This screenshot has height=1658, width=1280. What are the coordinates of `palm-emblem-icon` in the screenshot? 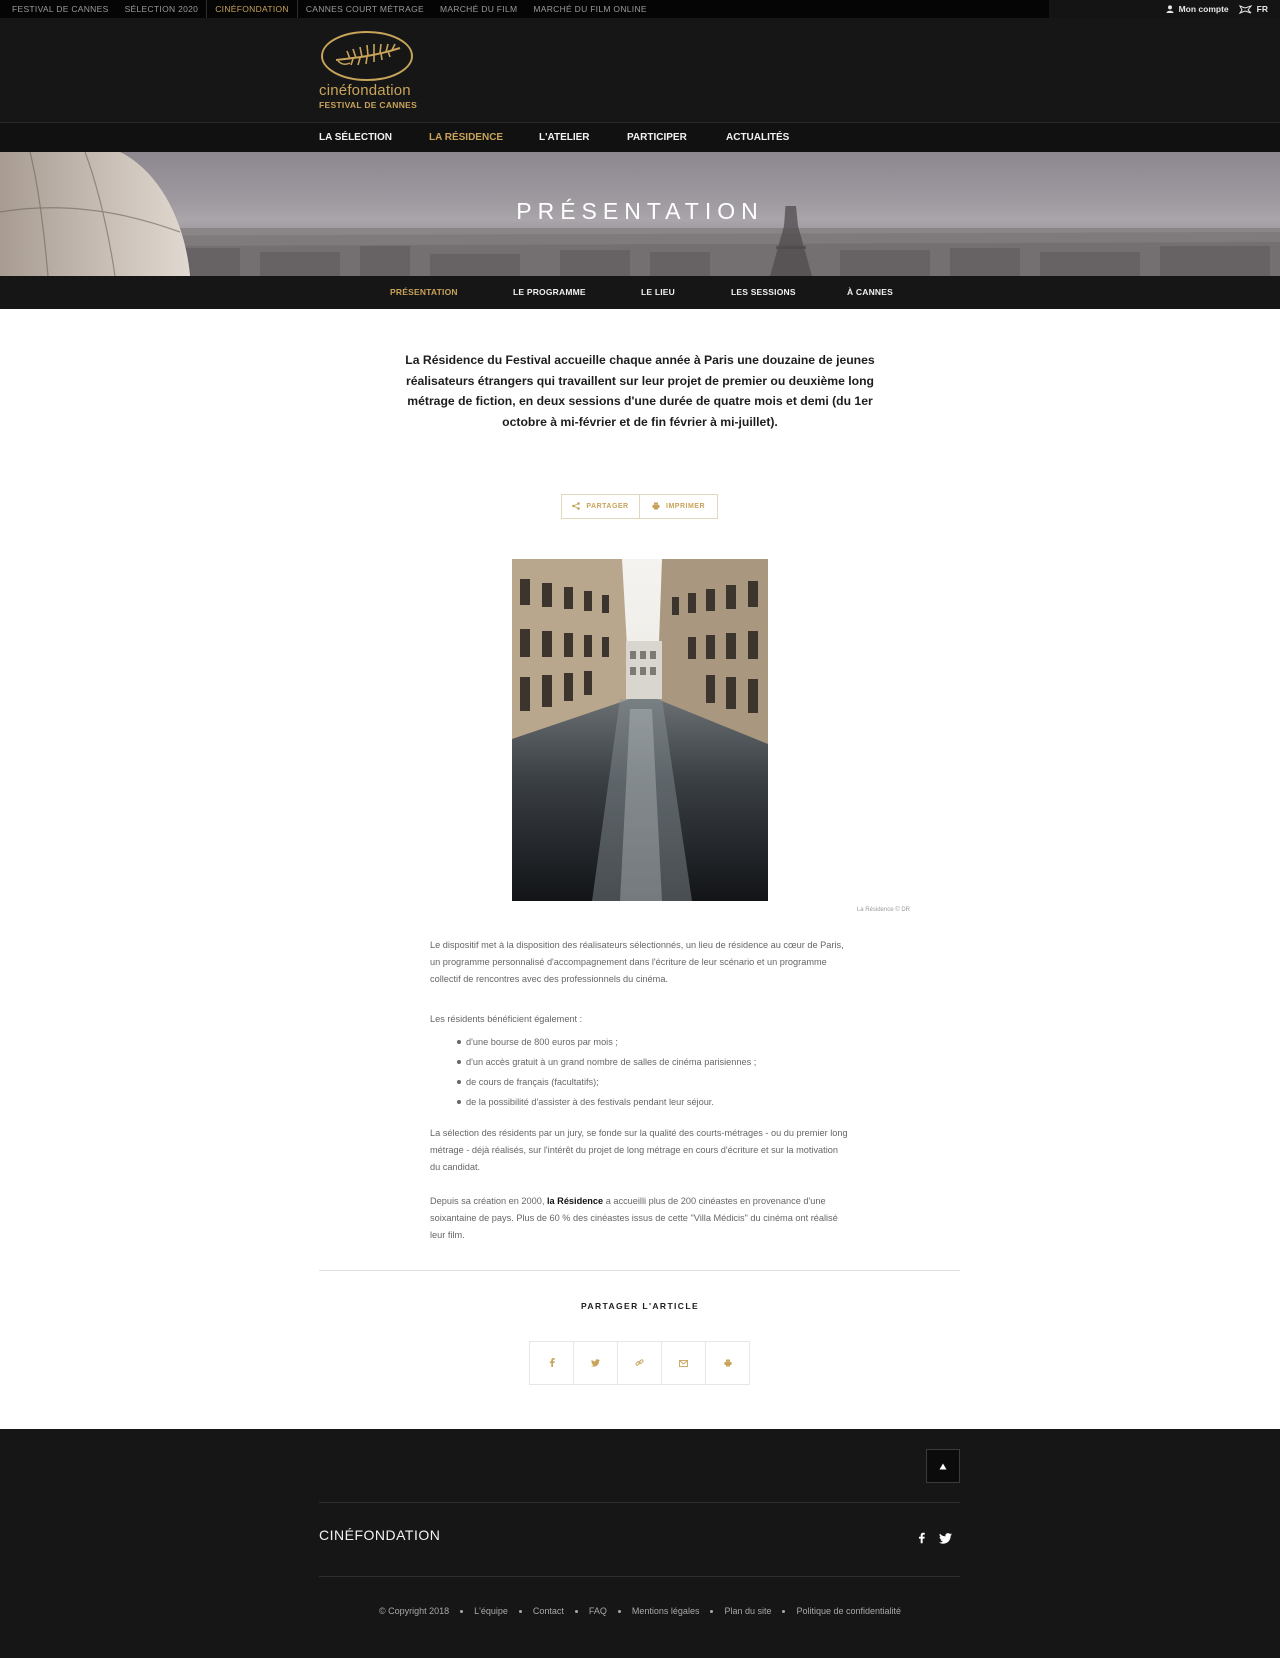 It's located at (367, 56).